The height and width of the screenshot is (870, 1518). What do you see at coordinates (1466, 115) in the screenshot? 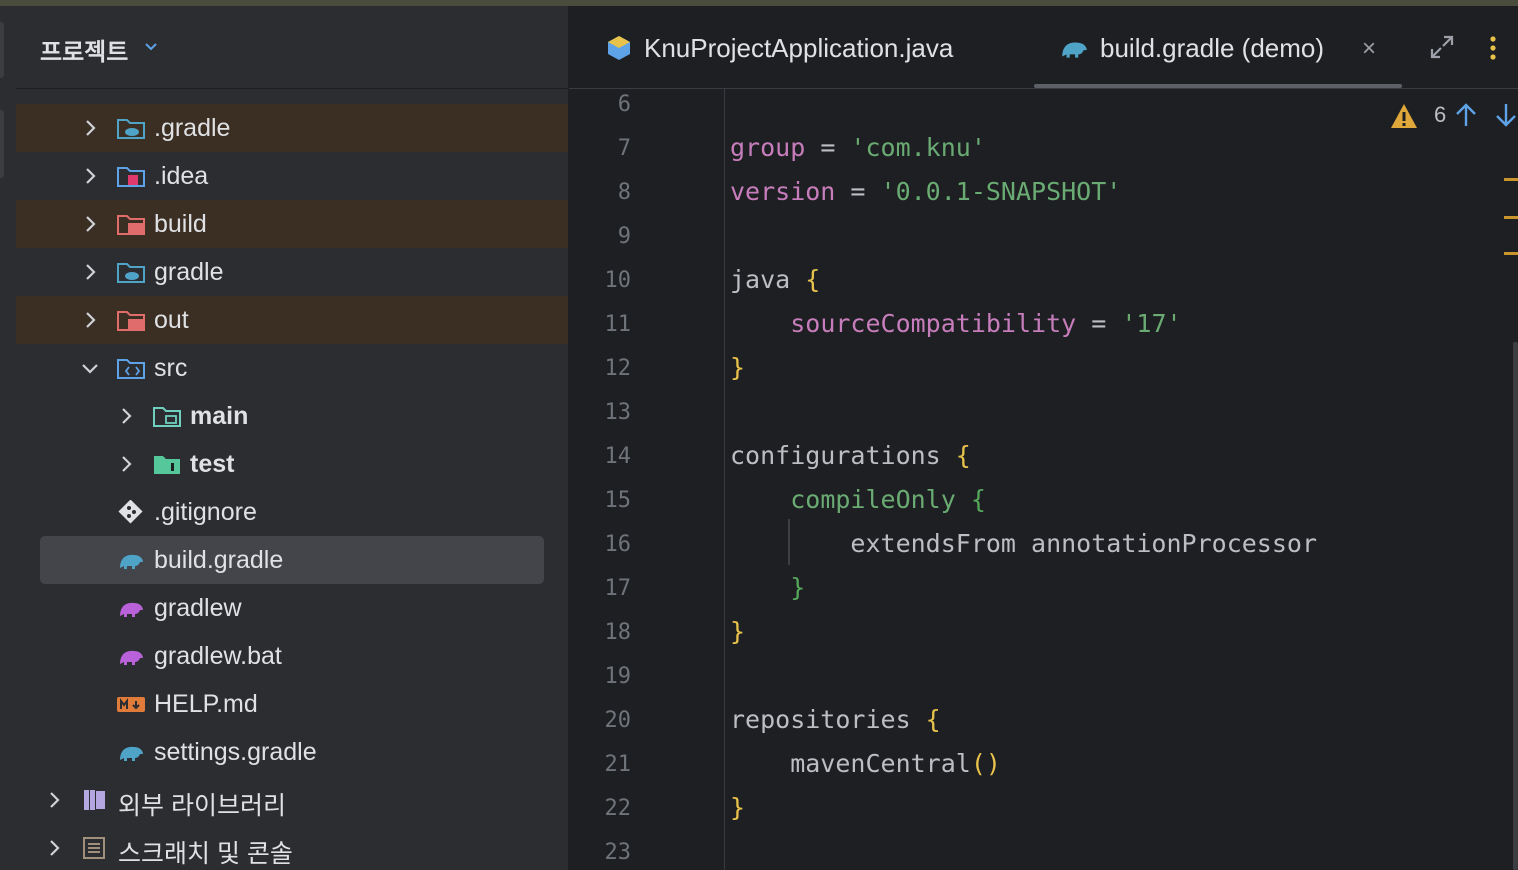
I see `arrow-up-icon` at bounding box center [1466, 115].